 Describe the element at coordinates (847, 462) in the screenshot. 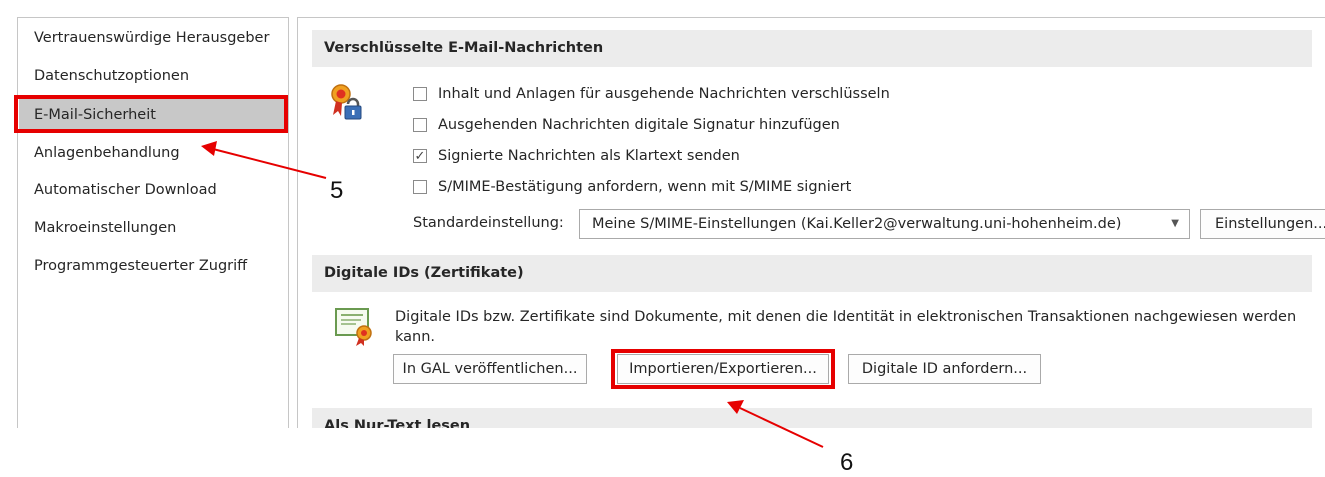

I see `annotation-step-6: 6` at that location.